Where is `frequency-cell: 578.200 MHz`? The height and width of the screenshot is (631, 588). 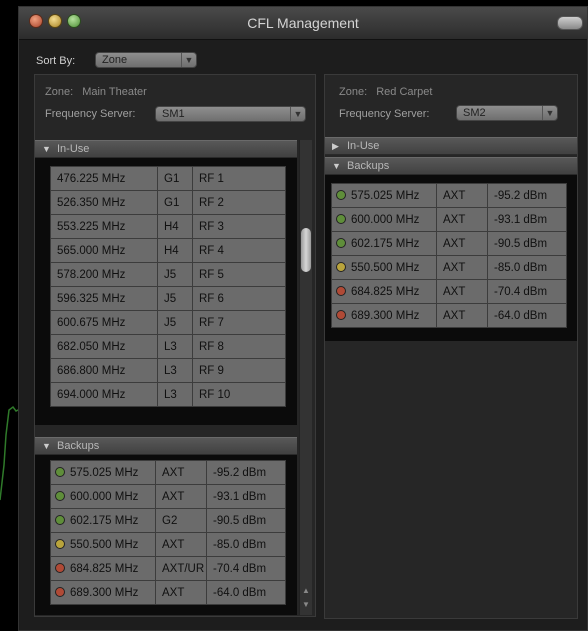
frequency-cell: 578.200 MHz is located at coordinates (104, 274).